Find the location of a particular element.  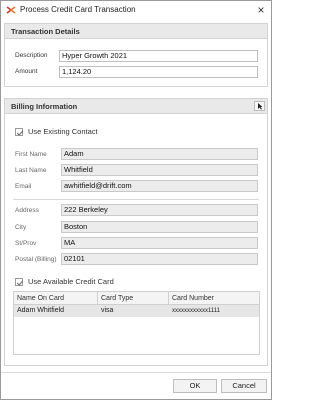

amount-label: Amount is located at coordinates (26, 71).